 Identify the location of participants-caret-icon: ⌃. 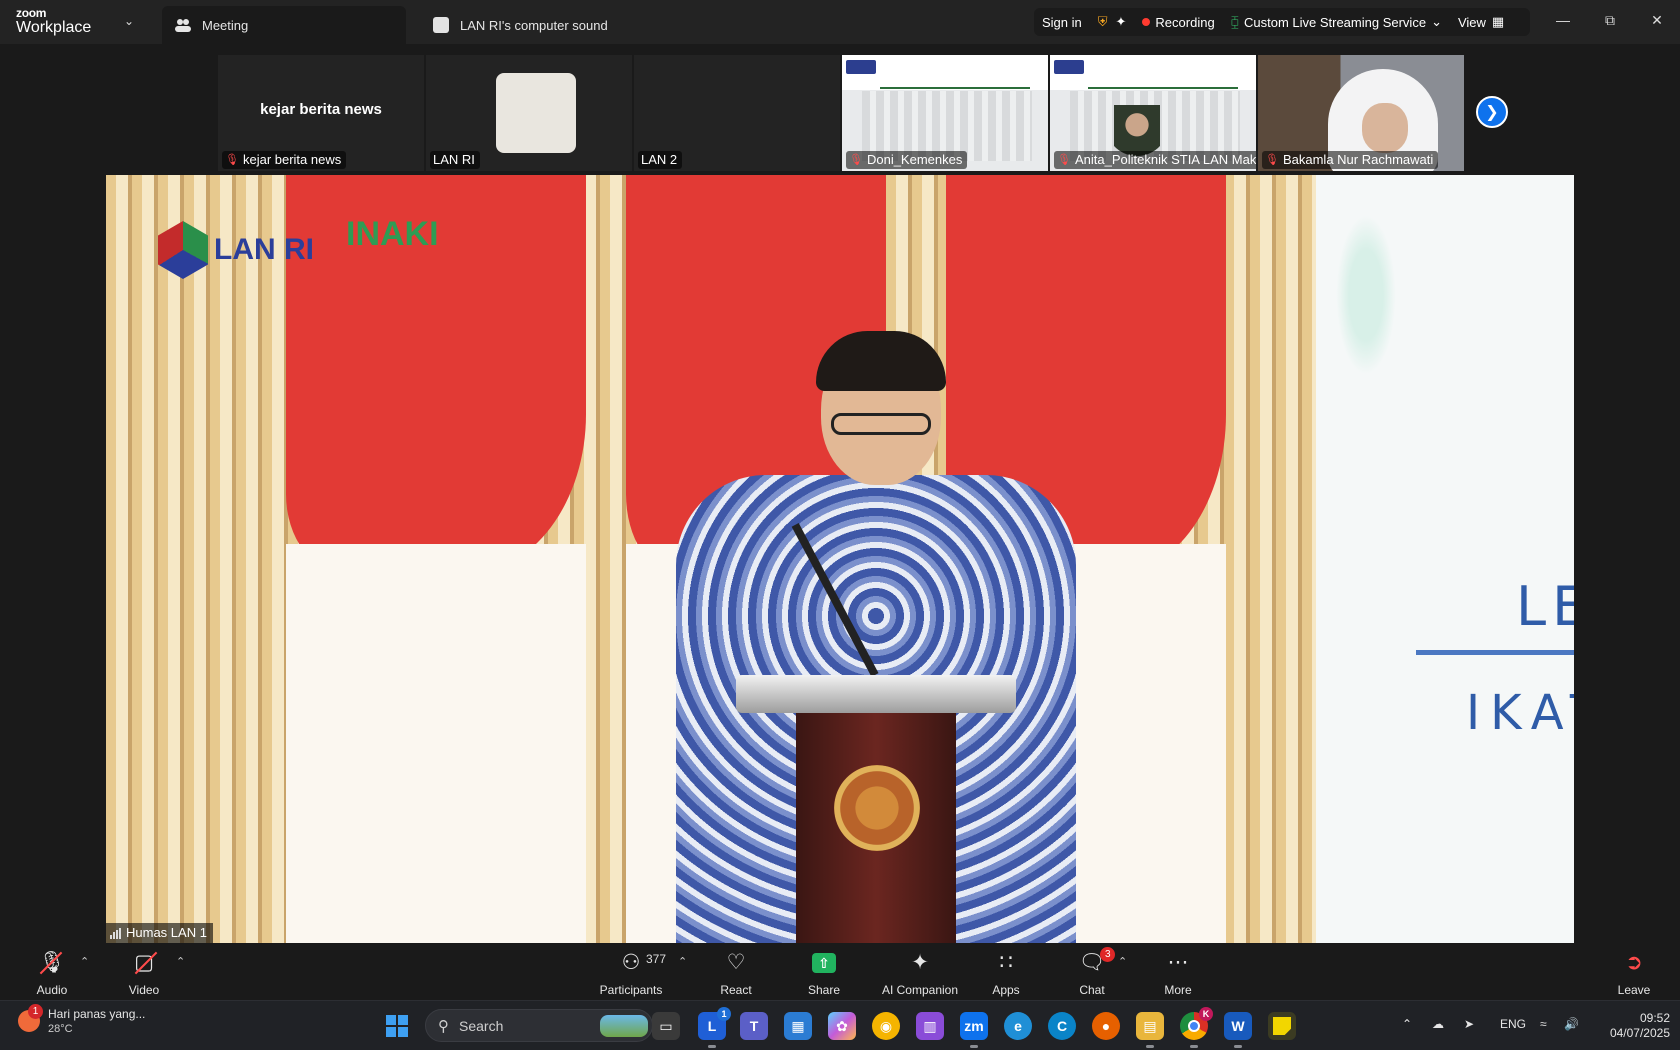
(682, 961).